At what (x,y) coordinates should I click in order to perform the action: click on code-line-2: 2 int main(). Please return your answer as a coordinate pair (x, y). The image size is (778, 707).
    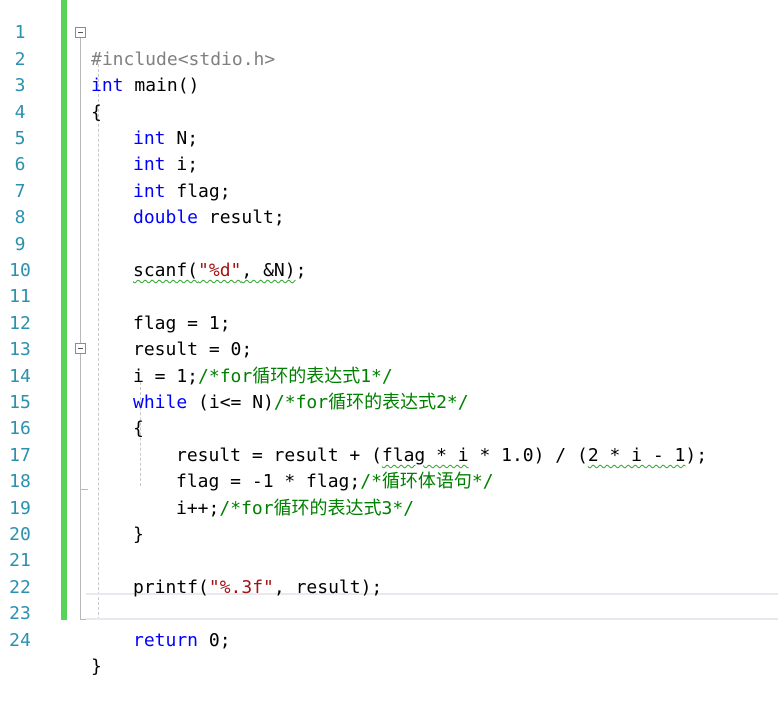
    Looking at the image, I should click on (389, 58).